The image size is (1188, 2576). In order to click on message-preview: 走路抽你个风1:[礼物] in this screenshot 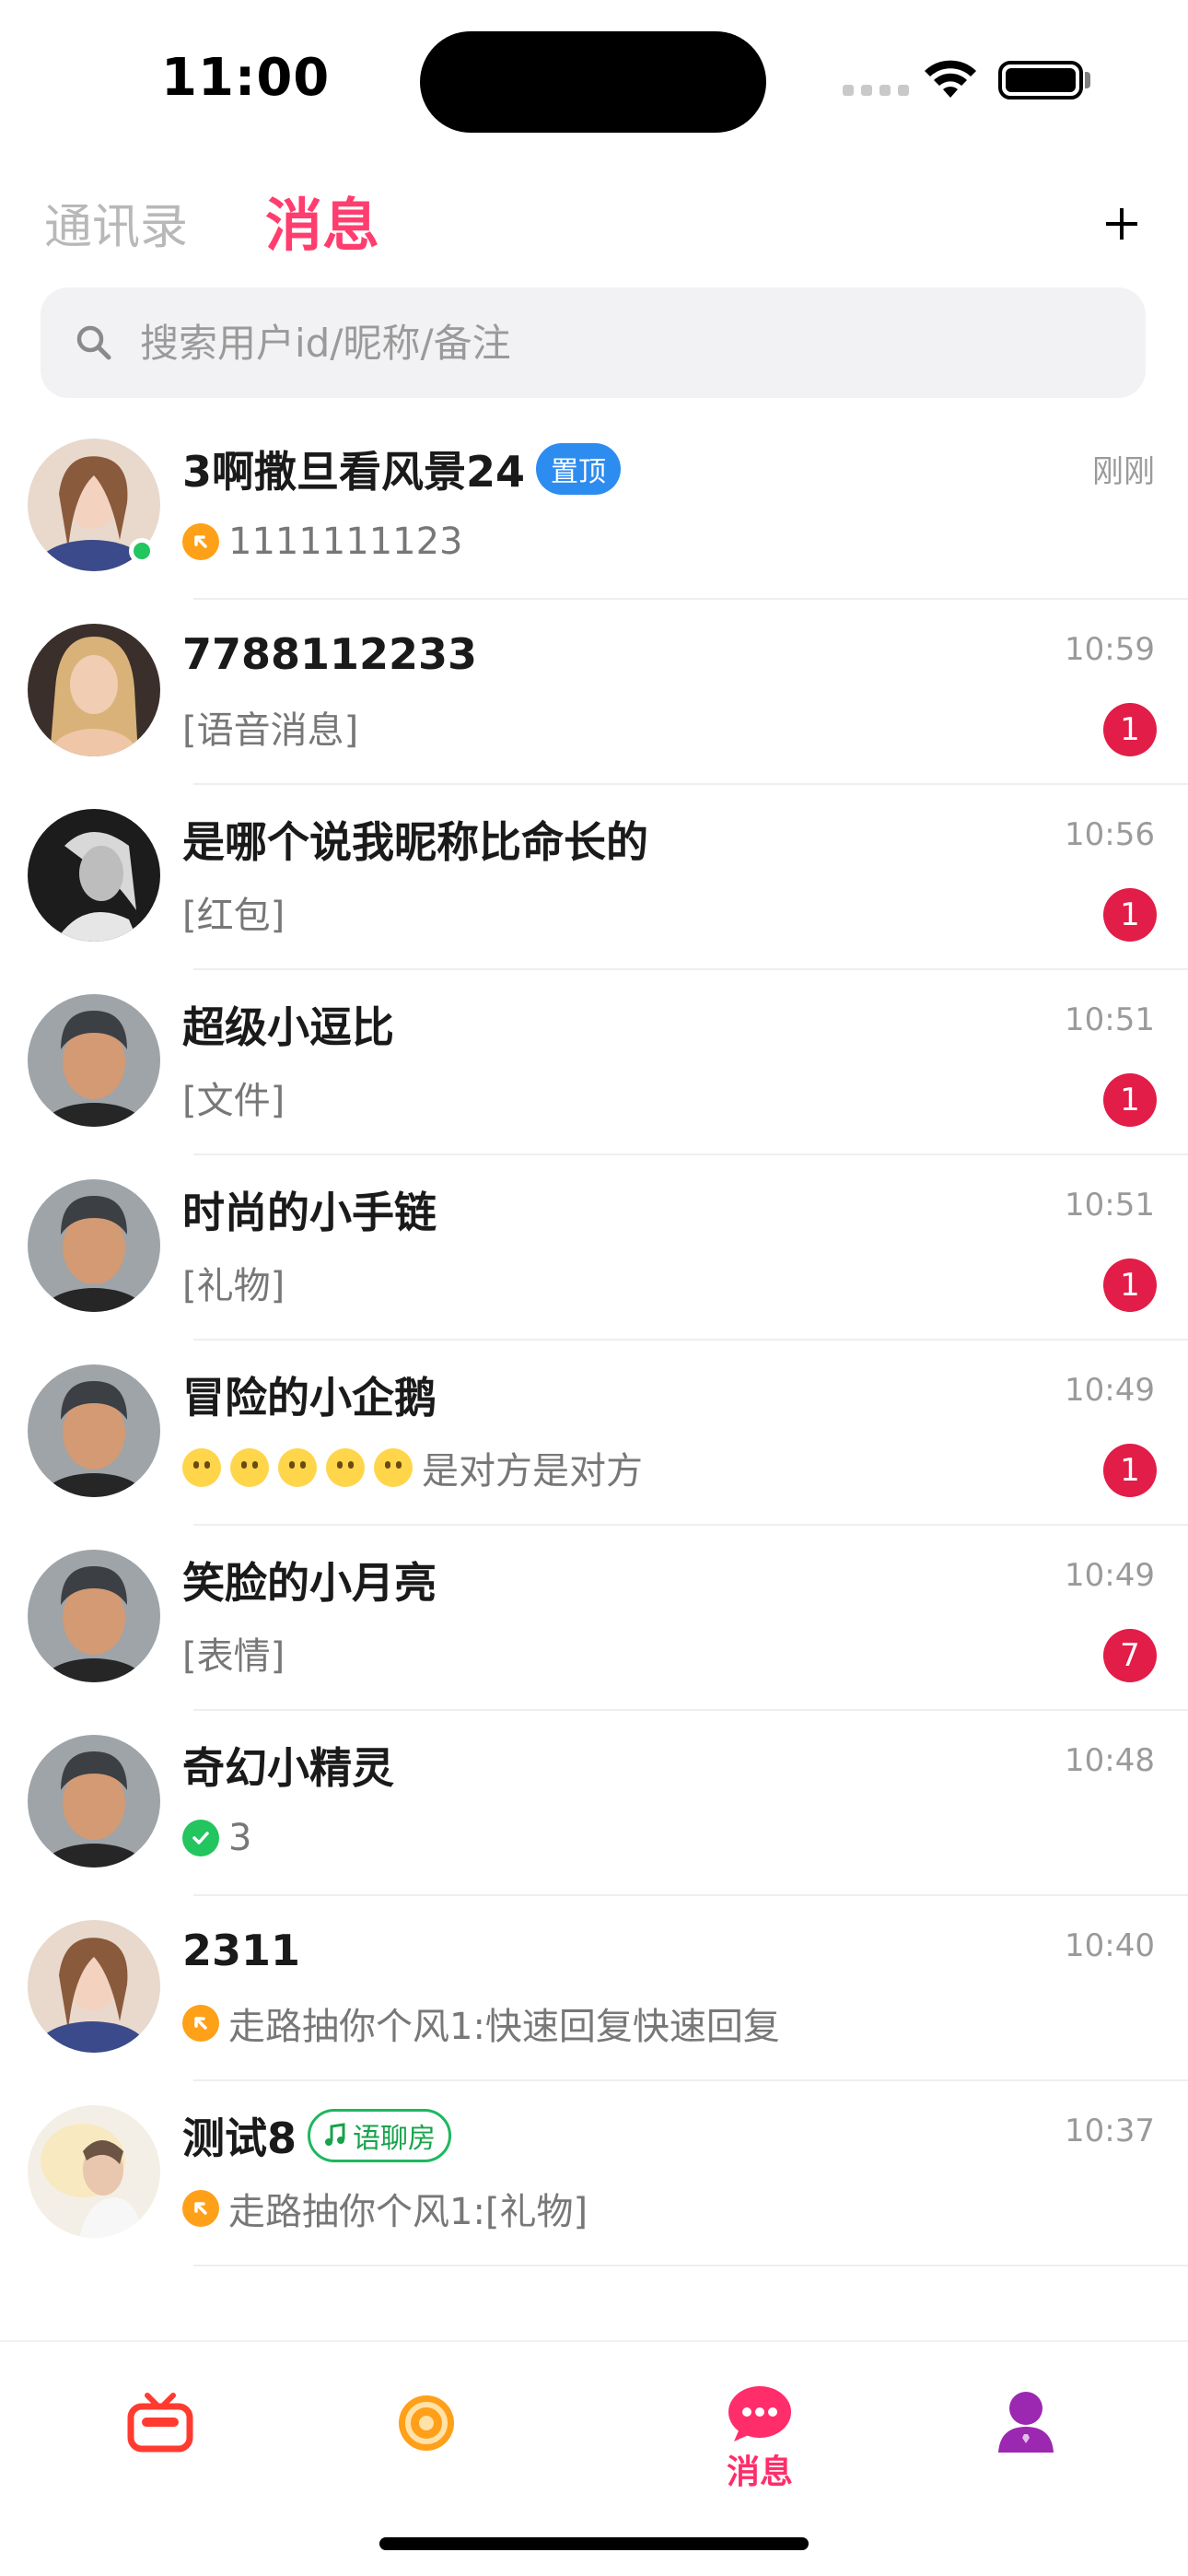, I will do `click(408, 2212)`.